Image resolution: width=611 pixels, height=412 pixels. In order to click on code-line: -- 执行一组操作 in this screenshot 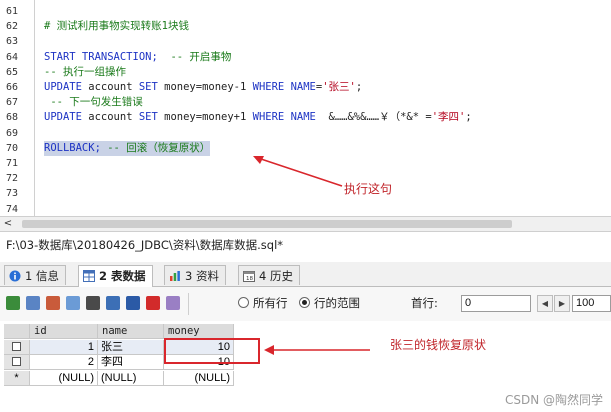, I will do `click(85, 72)`.